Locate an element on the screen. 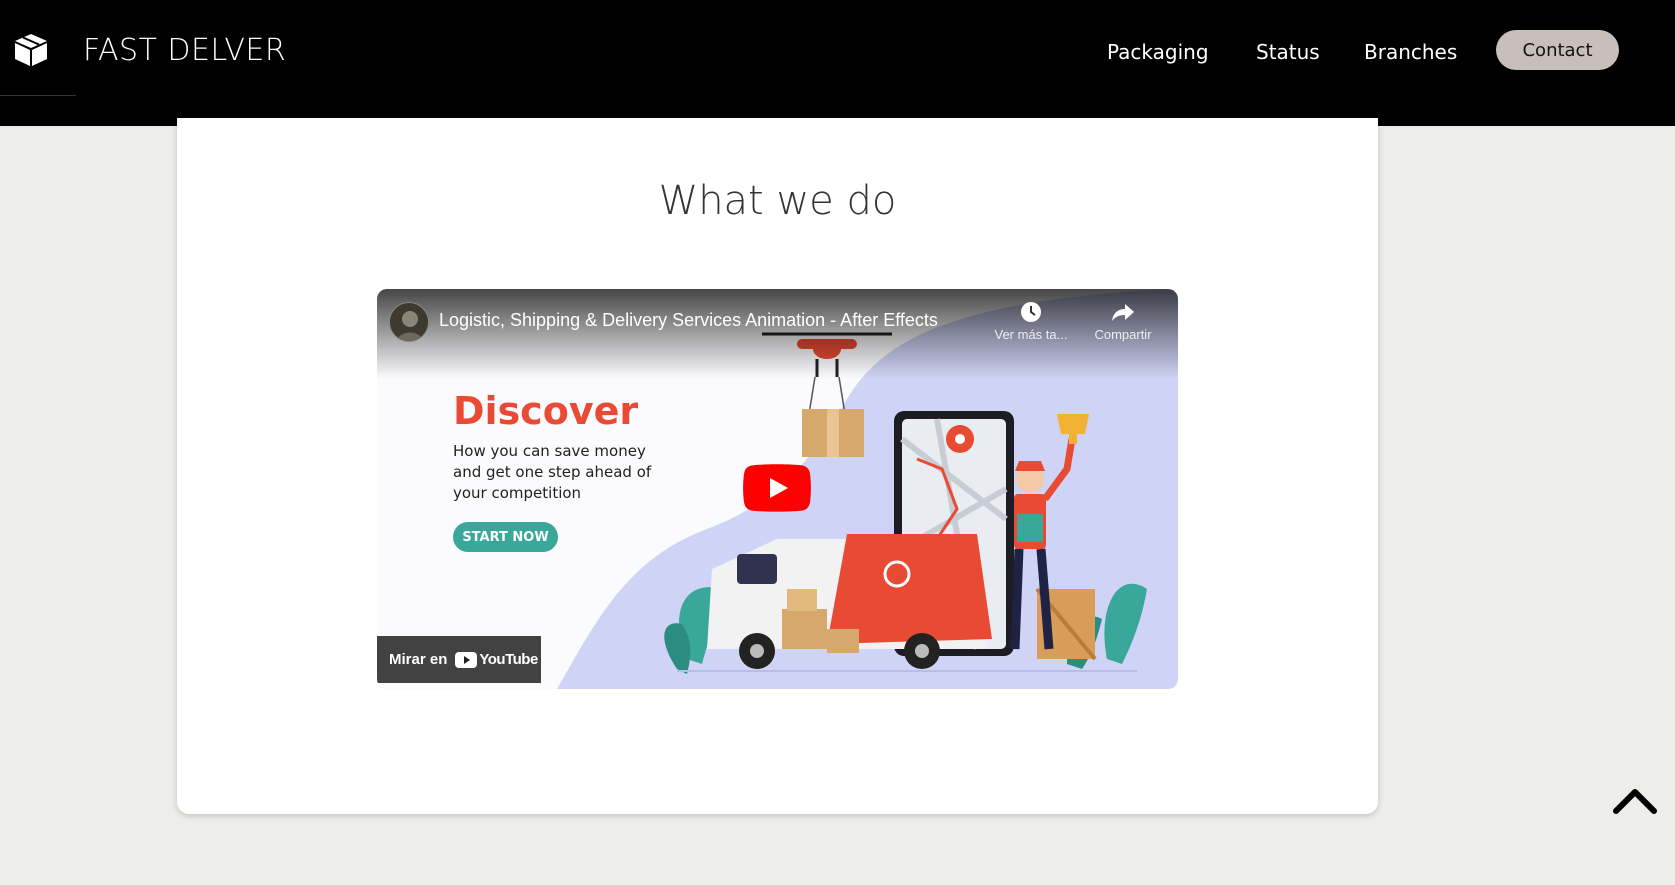 The width and height of the screenshot is (1675, 885). youtube-logo-icon: YouTube is located at coordinates (496, 659).